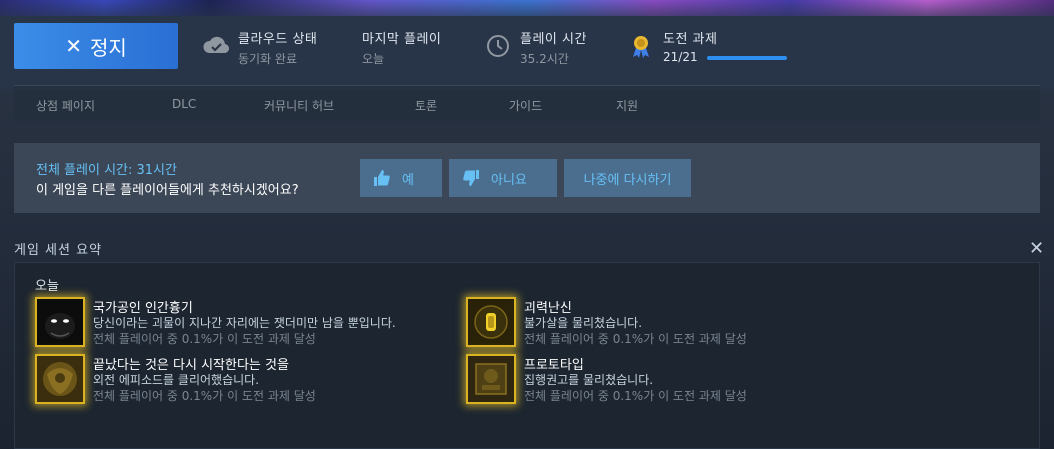  Describe the element at coordinates (491, 322) in the screenshot. I see `achievement-core-icon` at that location.